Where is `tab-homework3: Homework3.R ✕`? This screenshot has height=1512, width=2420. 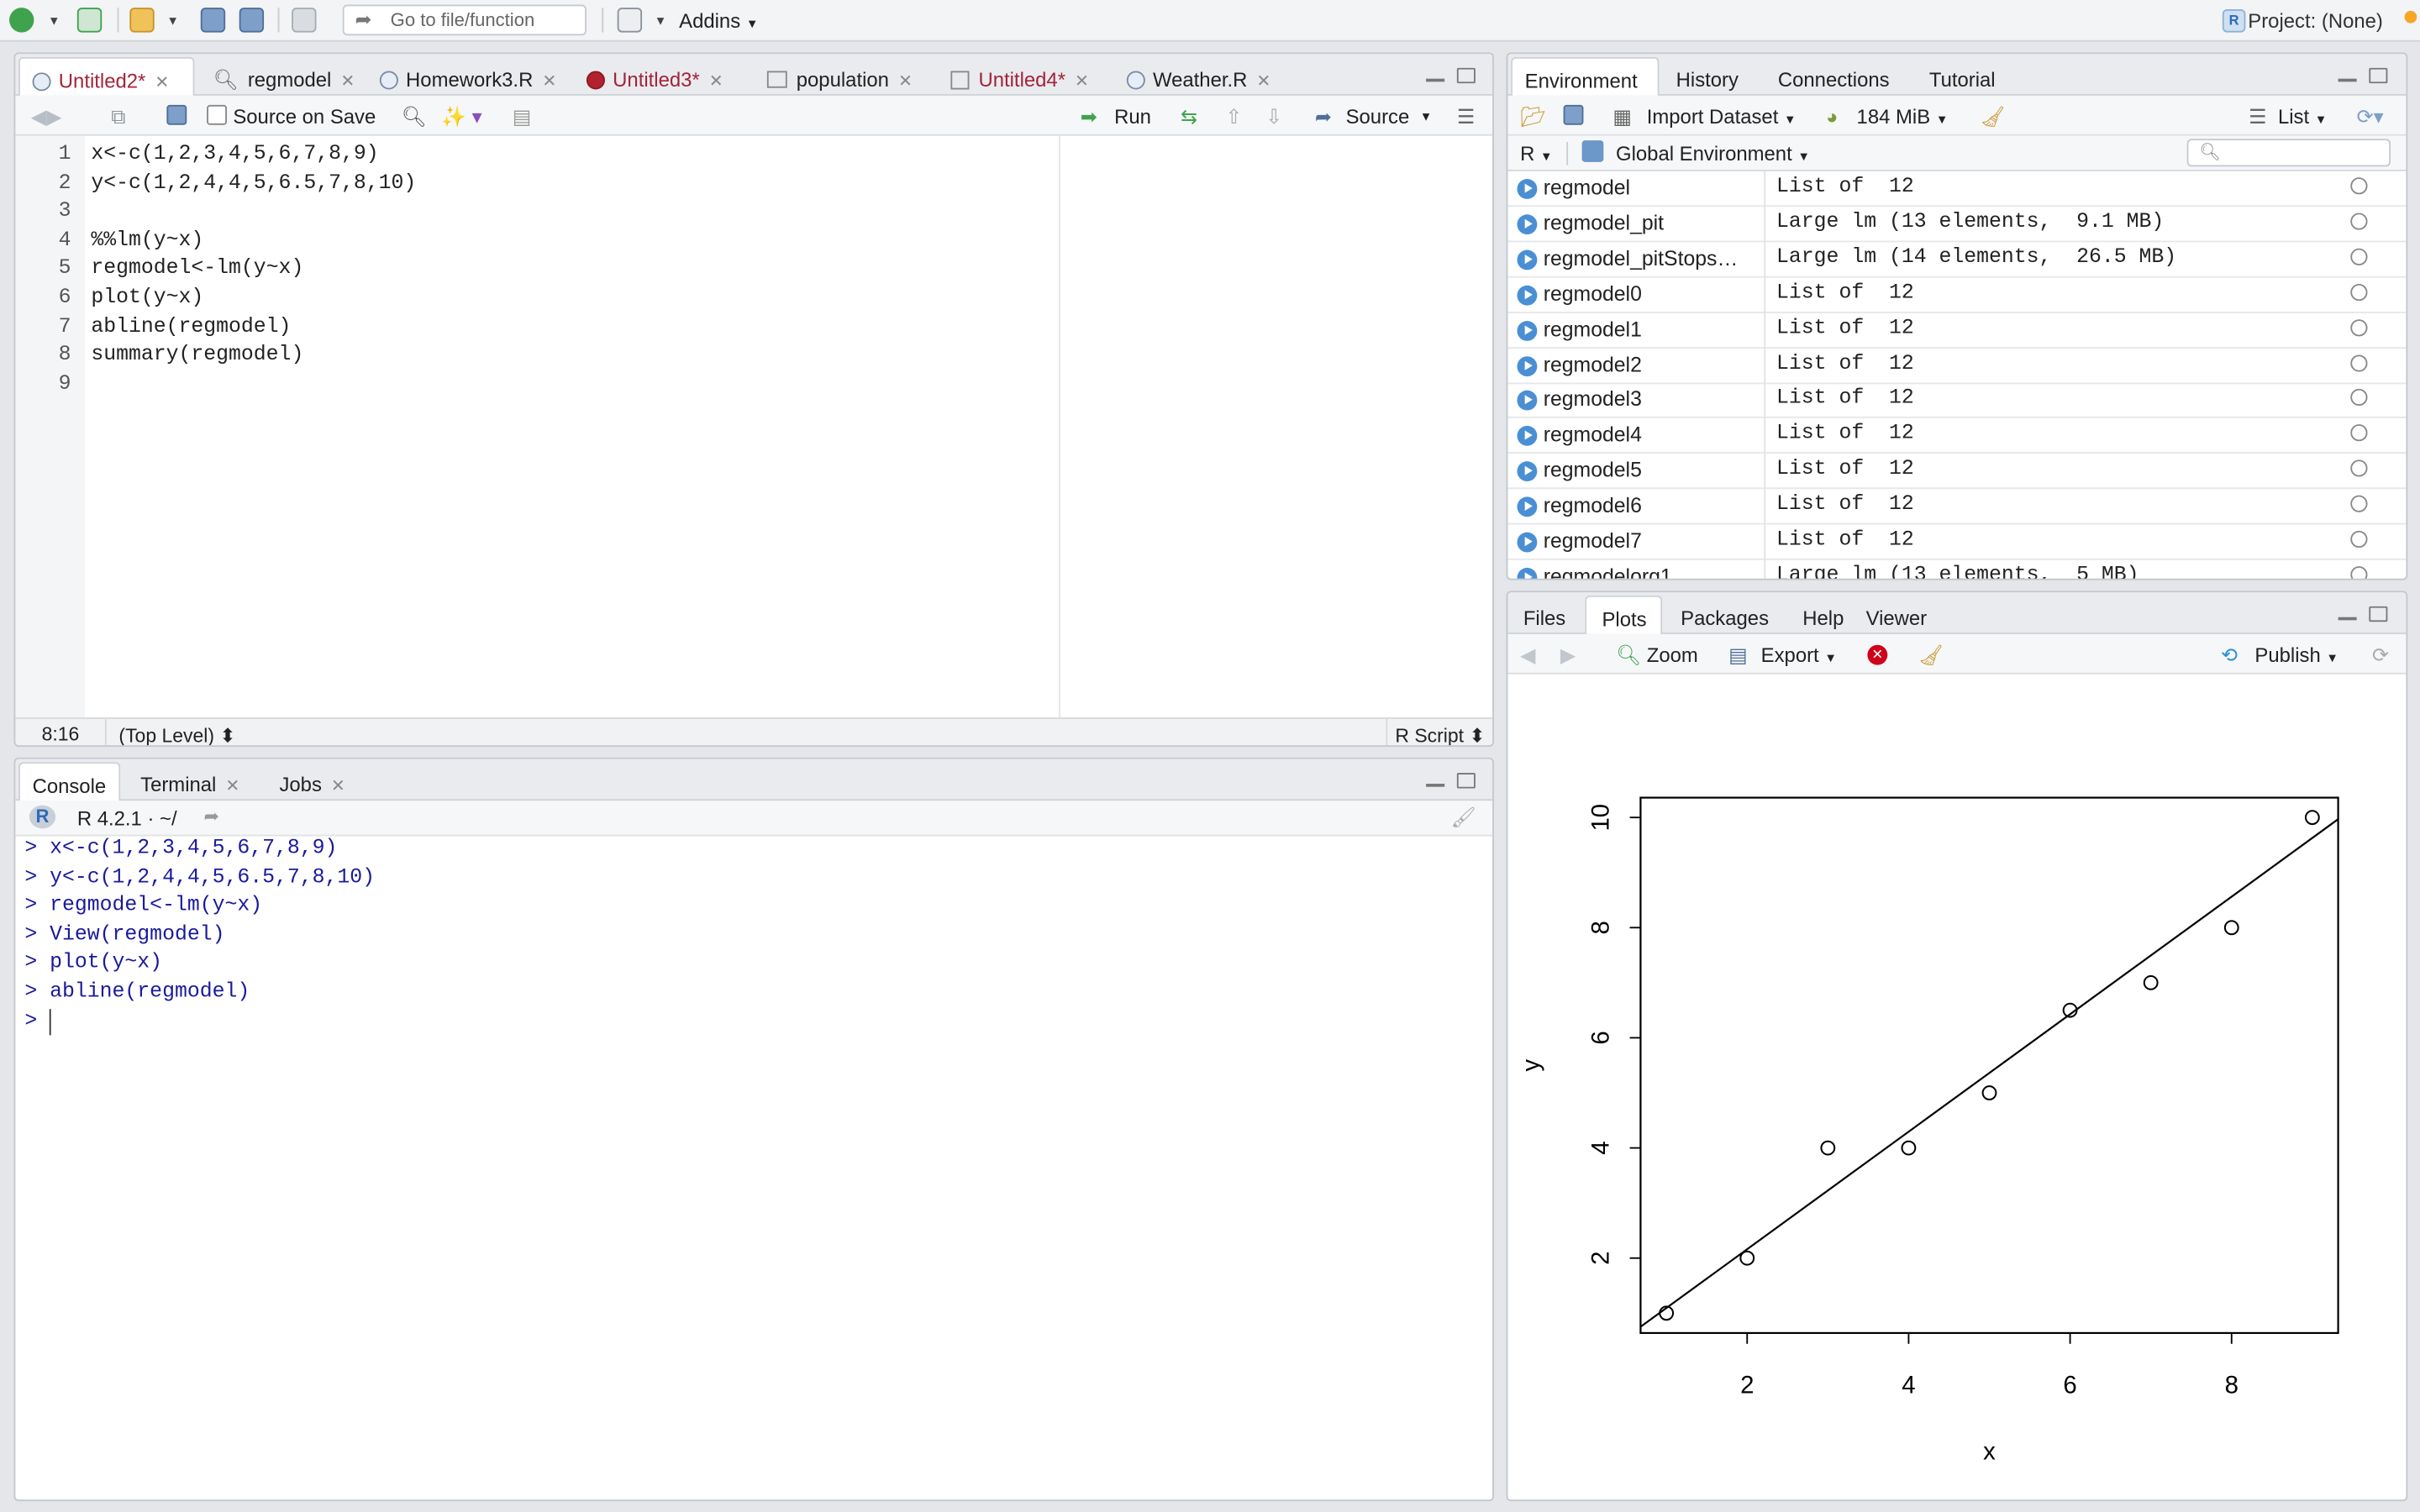 tab-homework3: Homework3.R ✕ is located at coordinates (467, 76).